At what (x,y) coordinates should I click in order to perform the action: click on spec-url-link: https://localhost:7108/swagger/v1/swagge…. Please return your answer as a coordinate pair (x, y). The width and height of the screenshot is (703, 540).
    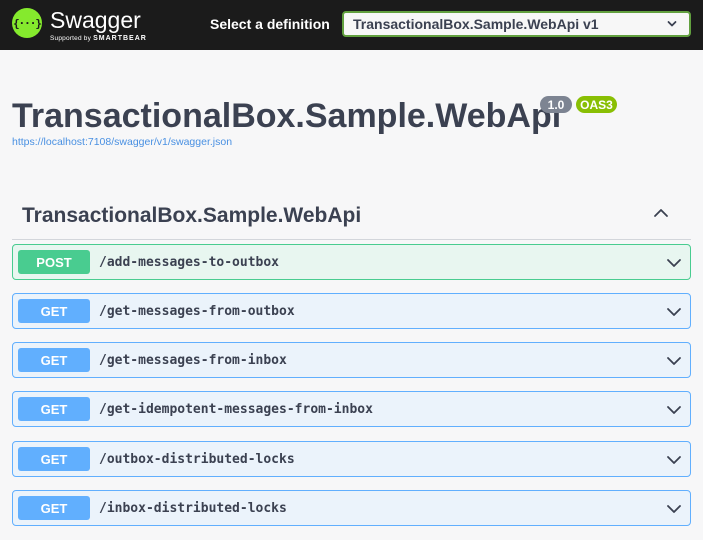
    Looking at the image, I should click on (122, 142).